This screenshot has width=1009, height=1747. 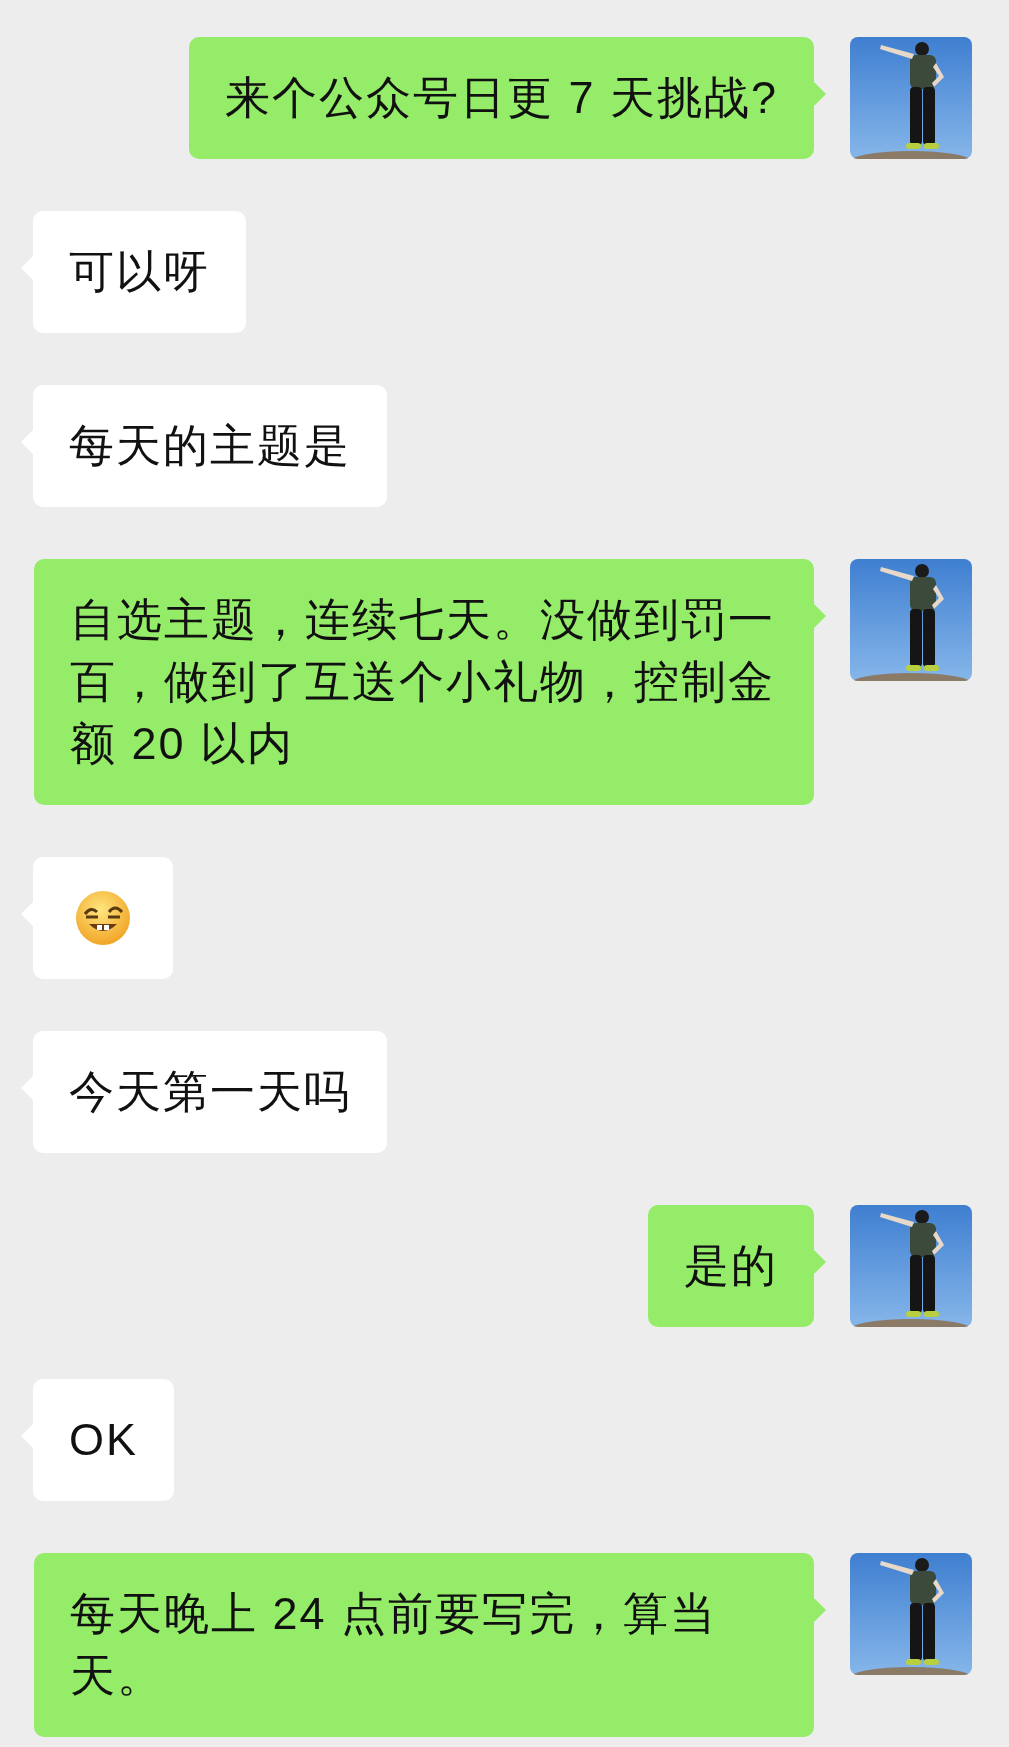 What do you see at coordinates (424, 682) in the screenshot?
I see `message-bubble: 自选主题，连续七天。没做到罚一百，做到了互送个小礼物，控制金额 20 以内` at bounding box center [424, 682].